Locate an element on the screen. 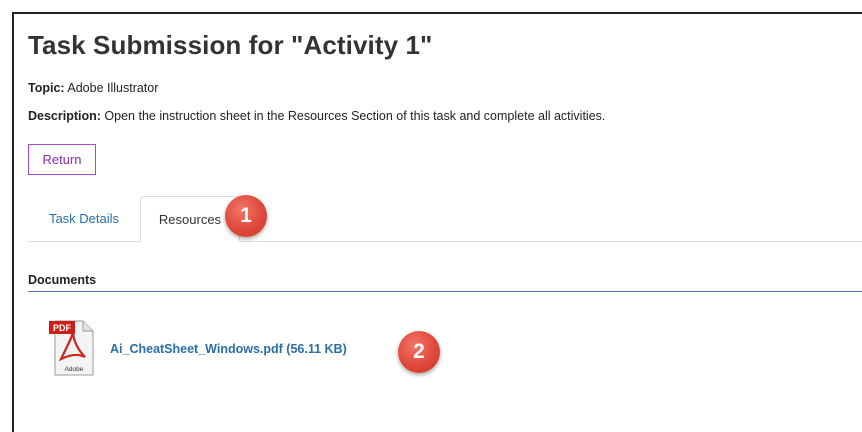 This screenshot has height=432, width=862. tab-bar: Task Details Resources is located at coordinates (445, 219).